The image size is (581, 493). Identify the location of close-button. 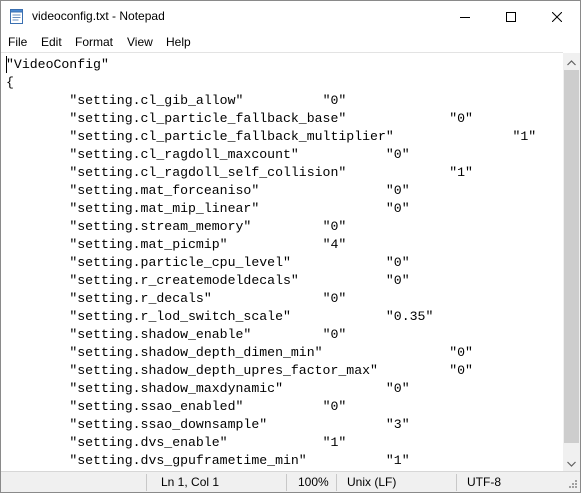
(557, 16).